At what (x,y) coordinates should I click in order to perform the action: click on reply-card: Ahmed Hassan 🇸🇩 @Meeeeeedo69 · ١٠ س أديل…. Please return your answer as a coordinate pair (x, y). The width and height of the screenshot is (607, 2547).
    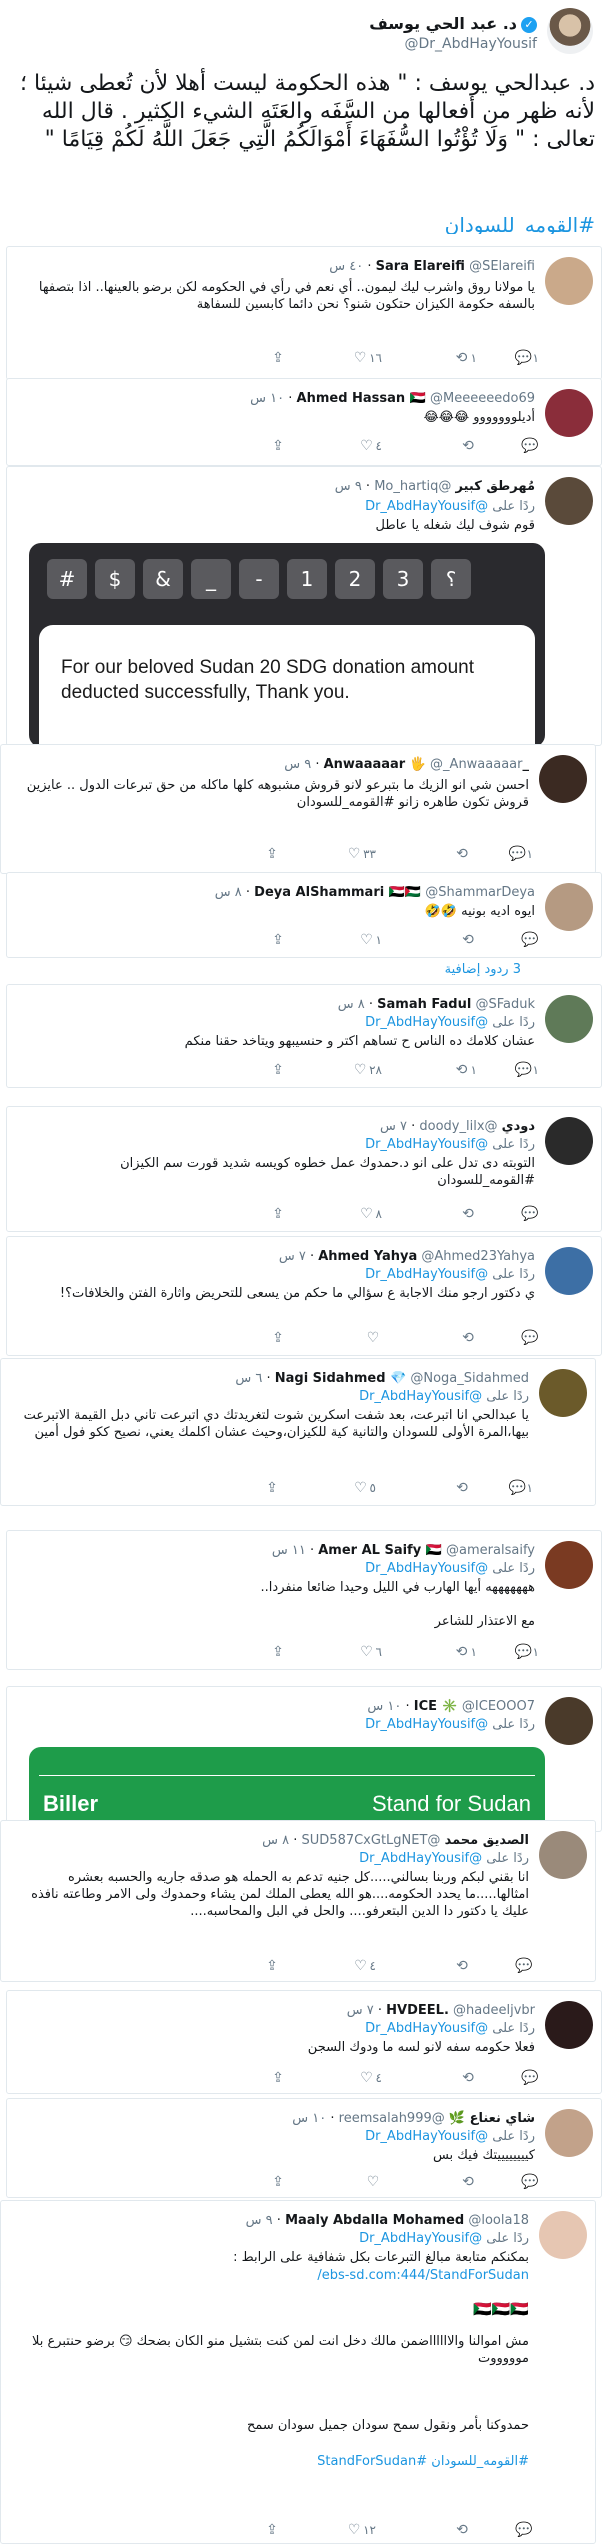
    Looking at the image, I should click on (304, 422).